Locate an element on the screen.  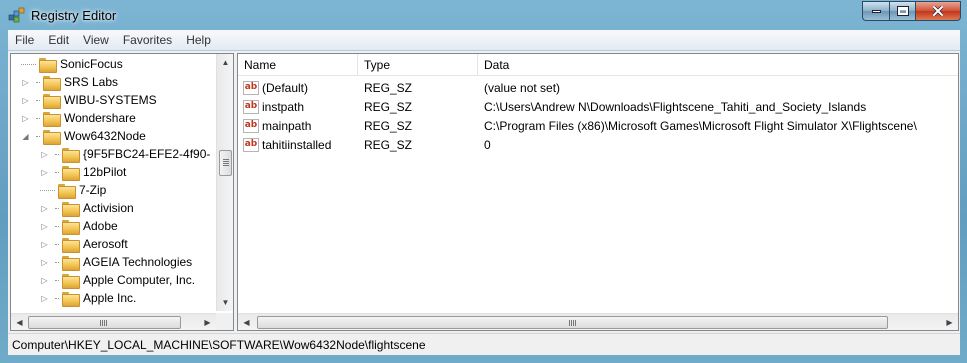
value-name: mainpath is located at coordinates (287, 125).